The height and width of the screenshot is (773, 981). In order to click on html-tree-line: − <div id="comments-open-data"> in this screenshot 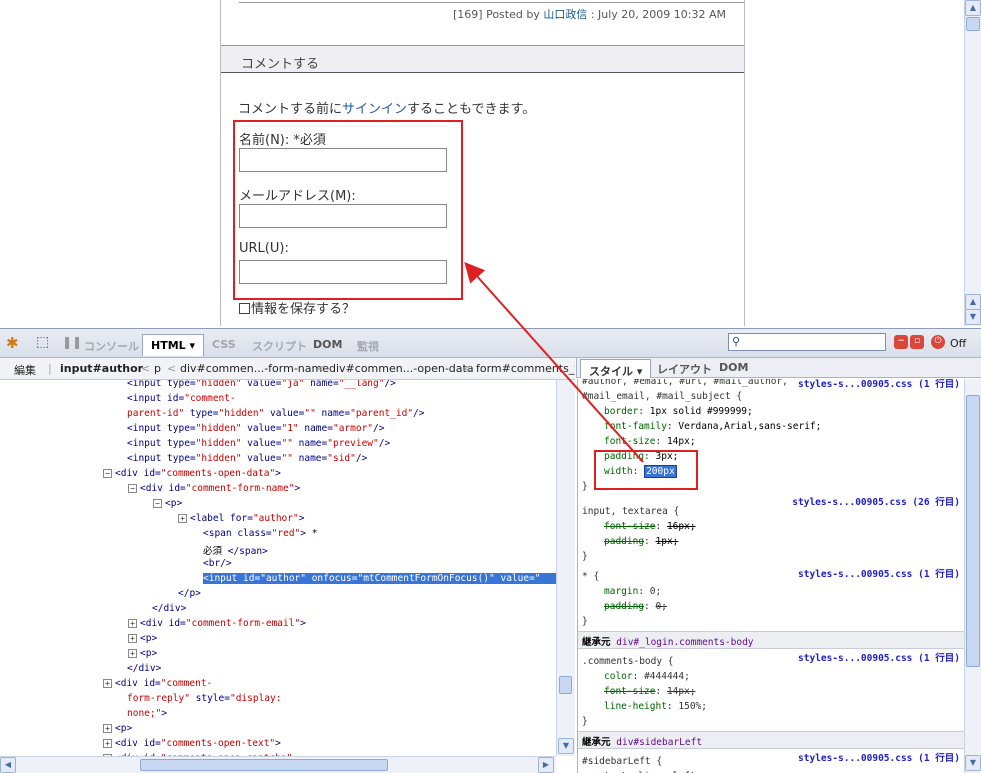, I will do `click(192, 473)`.